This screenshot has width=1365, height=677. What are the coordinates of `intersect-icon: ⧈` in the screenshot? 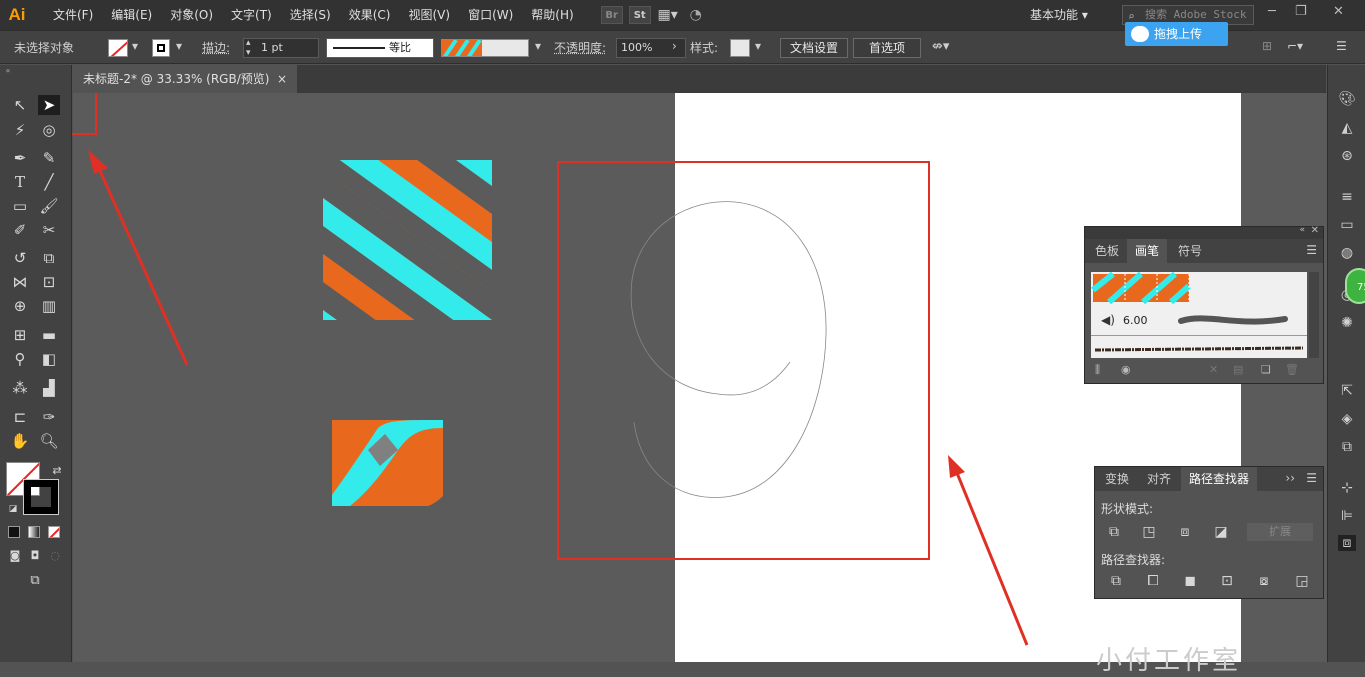 It's located at (1185, 532).